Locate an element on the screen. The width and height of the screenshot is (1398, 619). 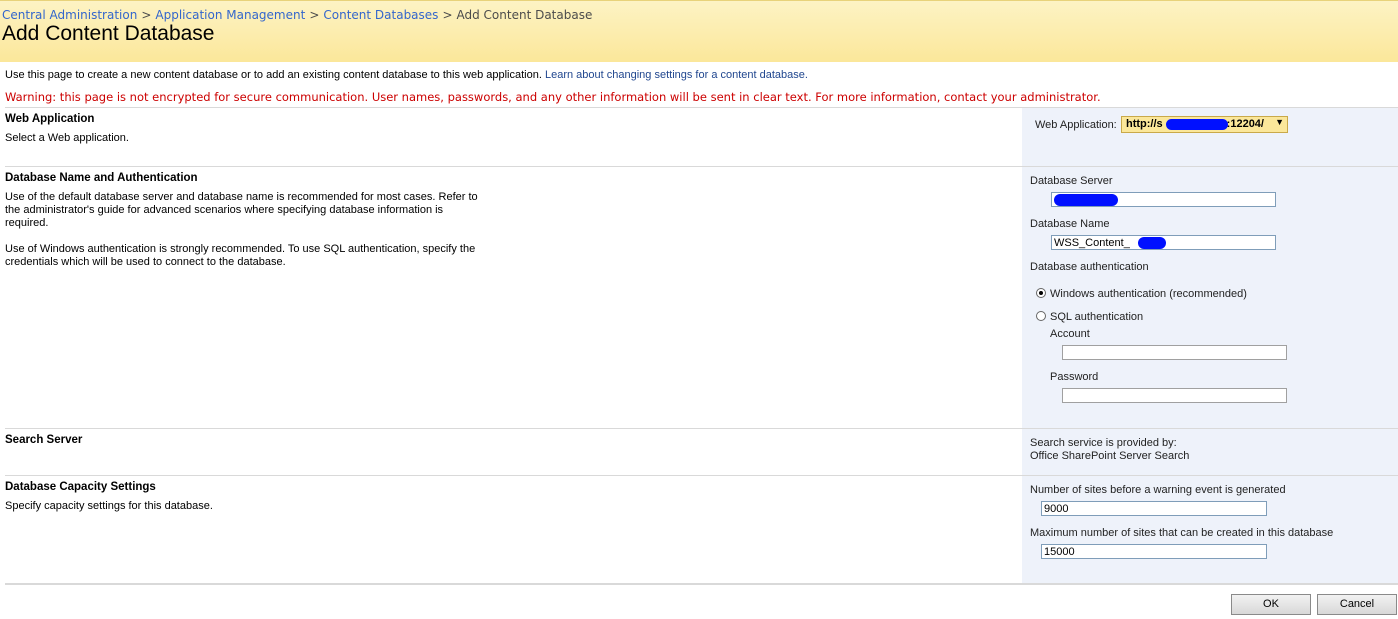
web-application-label: Web Application: is located at coordinates (1076, 125).